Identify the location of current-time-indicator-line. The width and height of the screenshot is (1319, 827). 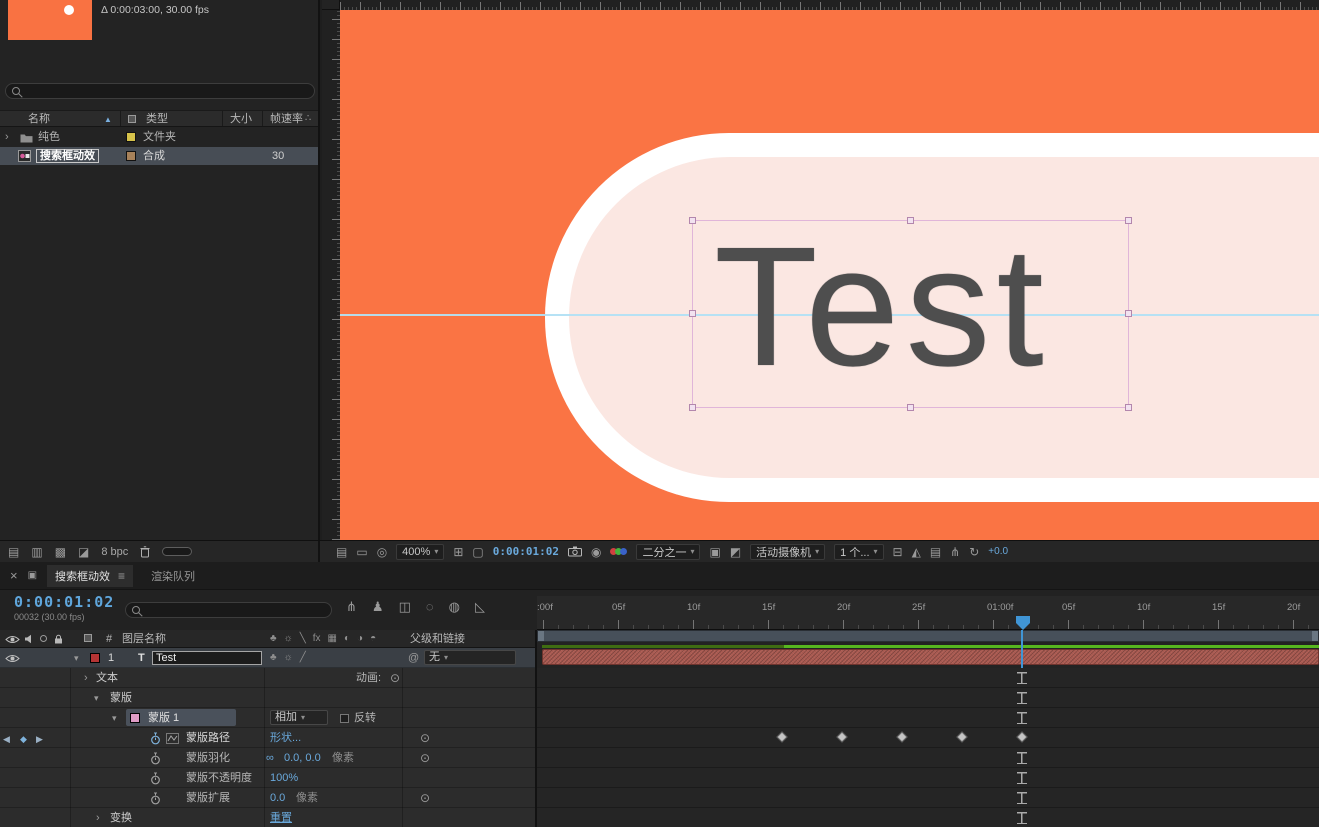
(1022, 649).